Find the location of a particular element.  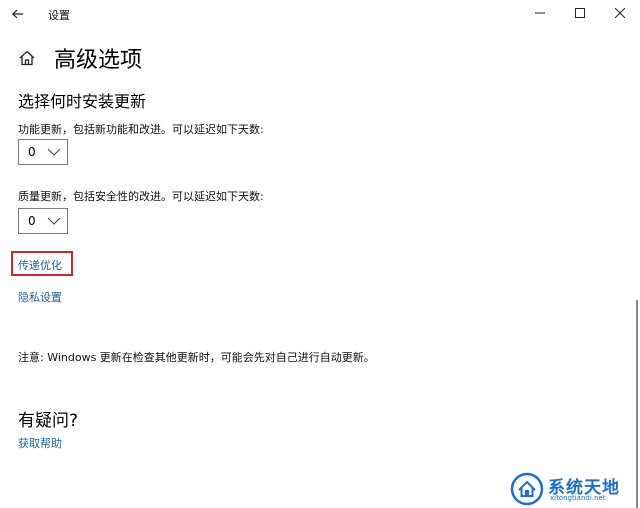

window-controls is located at coordinates (580, 14).